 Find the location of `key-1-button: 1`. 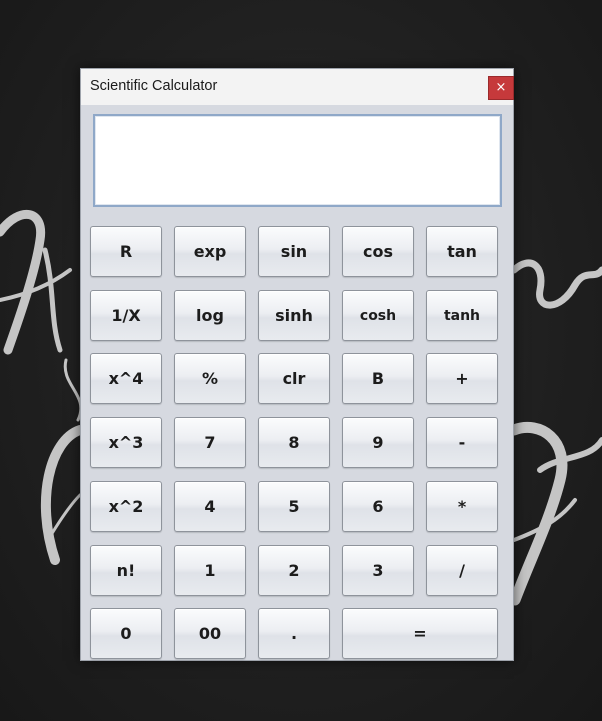

key-1-button: 1 is located at coordinates (210, 570).